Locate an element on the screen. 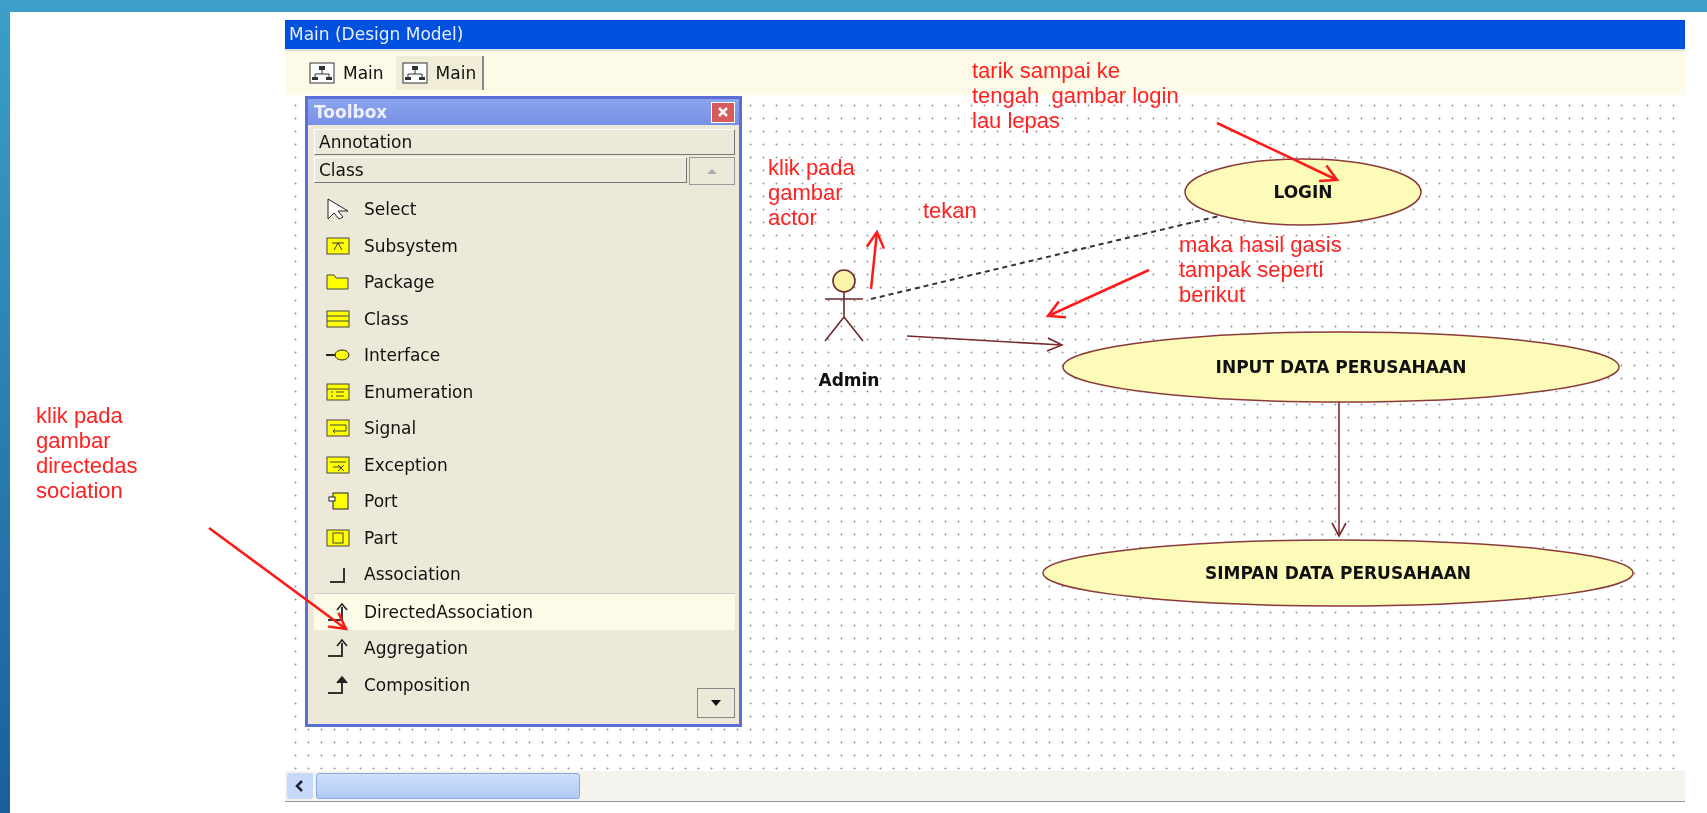 This screenshot has height=813, width=1707. toolbox-item: Port is located at coordinates (524, 501).